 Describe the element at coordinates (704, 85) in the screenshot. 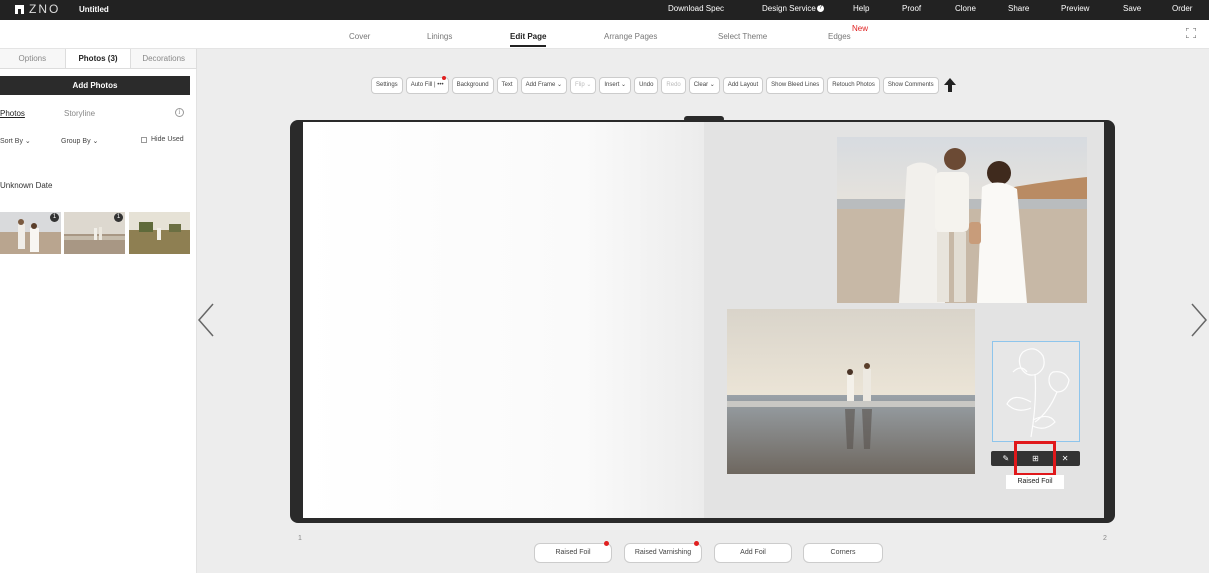

I see `clear-button: Clear ⌄` at that location.